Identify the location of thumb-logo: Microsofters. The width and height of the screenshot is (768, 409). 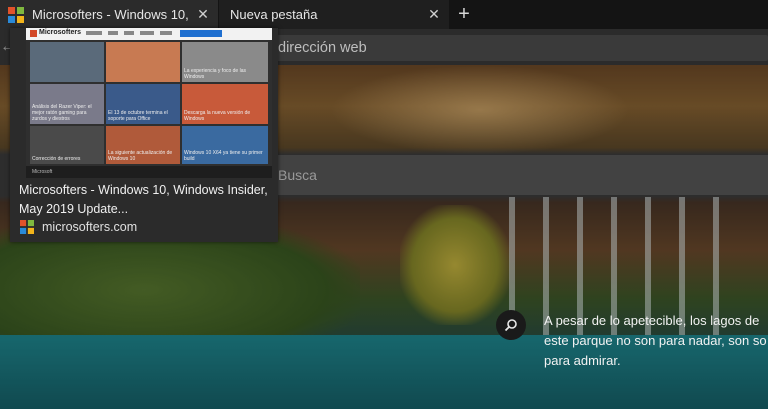
(55, 33).